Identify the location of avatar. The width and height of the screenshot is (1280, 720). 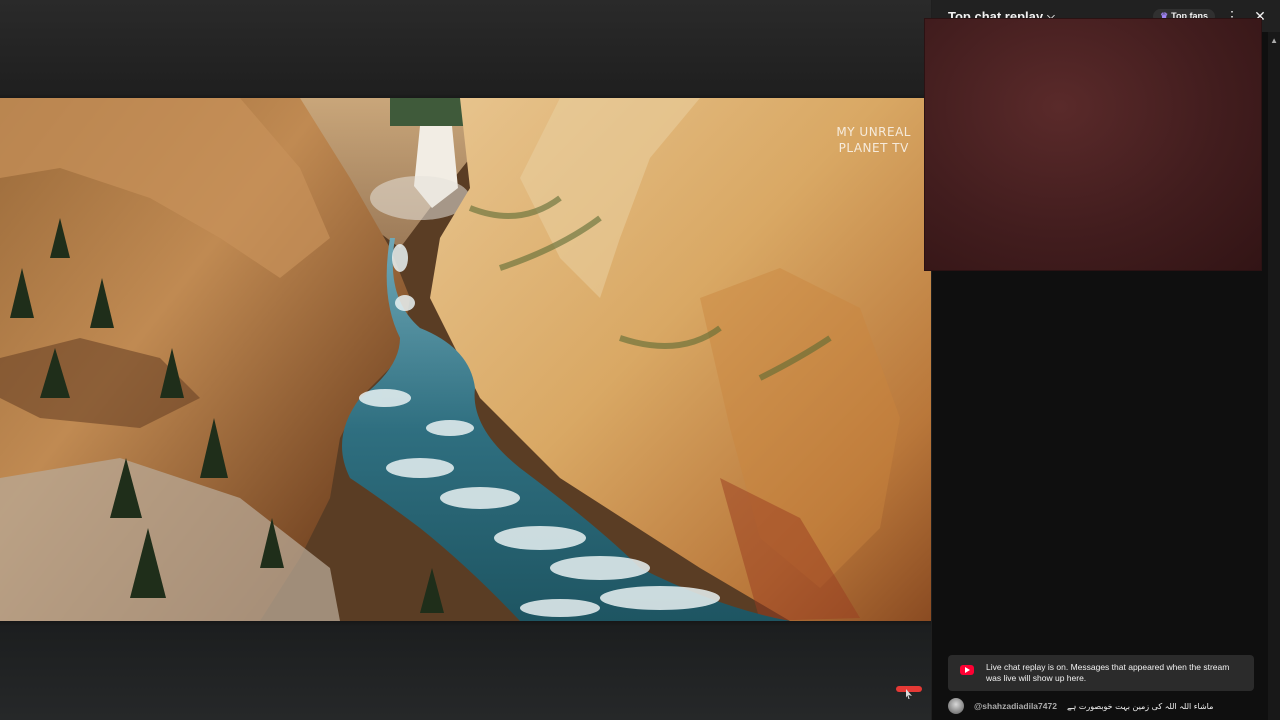
(956, 706).